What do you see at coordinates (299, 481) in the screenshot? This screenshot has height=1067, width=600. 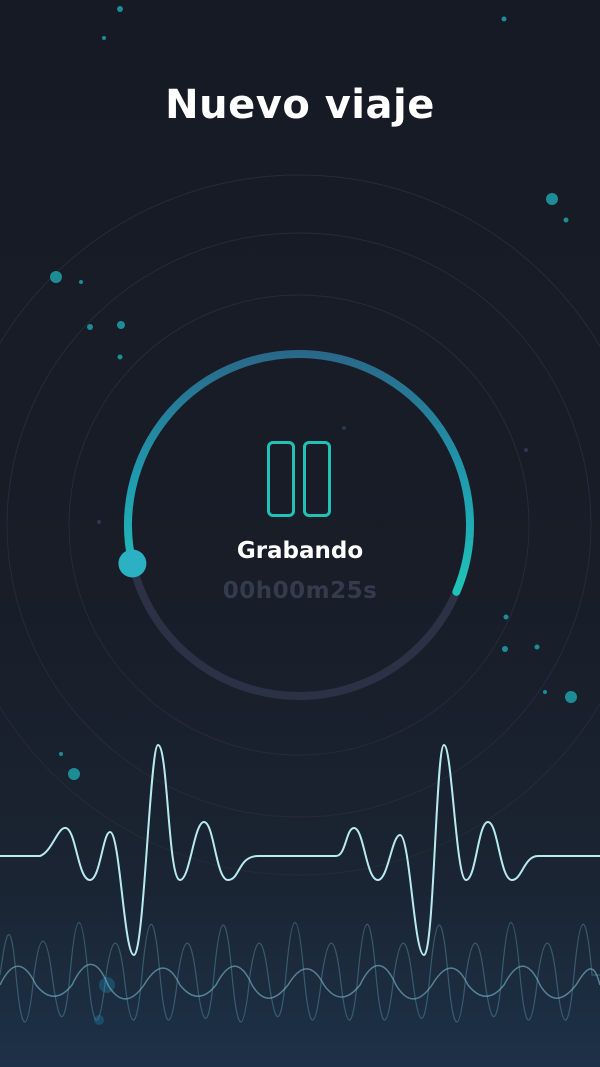 I see `pause-button` at bounding box center [299, 481].